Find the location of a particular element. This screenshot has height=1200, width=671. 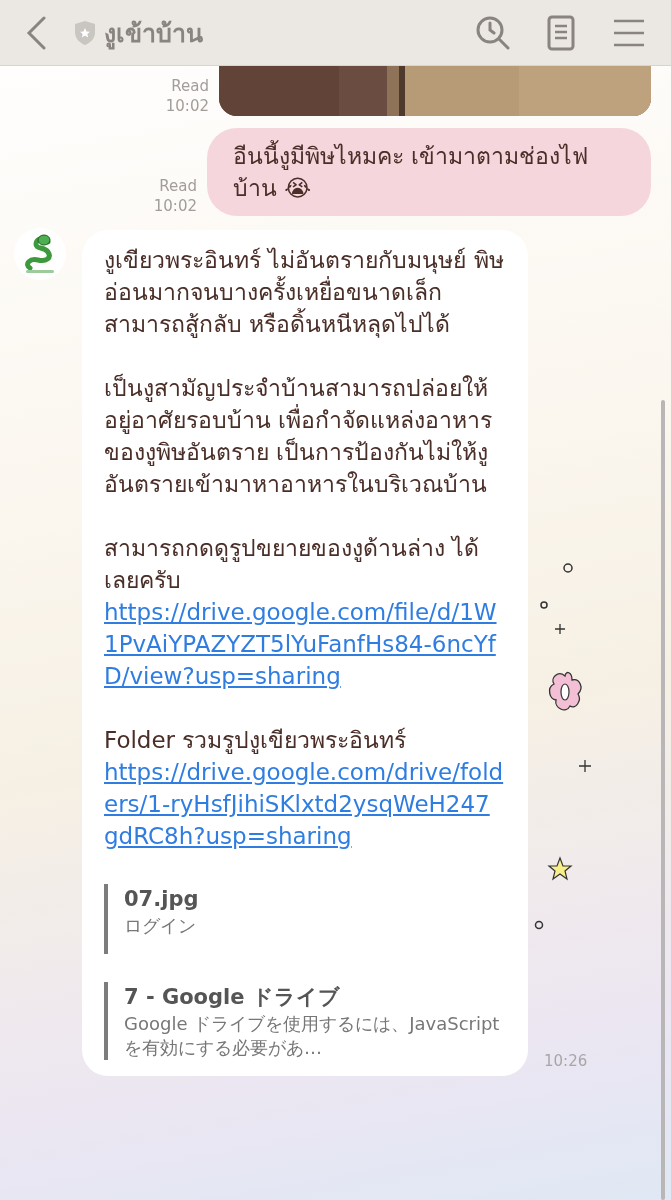

message-text: เป็นงูสามัญประจำบ้านสามารถปล่อยให้อยู่อาศัยรอบบ้าน เพื่อกำจัดแหล่งอาหารของงูพิษอันตราย เป็นการป้องกันไม่ให้งูอันตรายเข้ามาหาอาหารในบริเวณบ้าน is located at coordinates (299, 435).